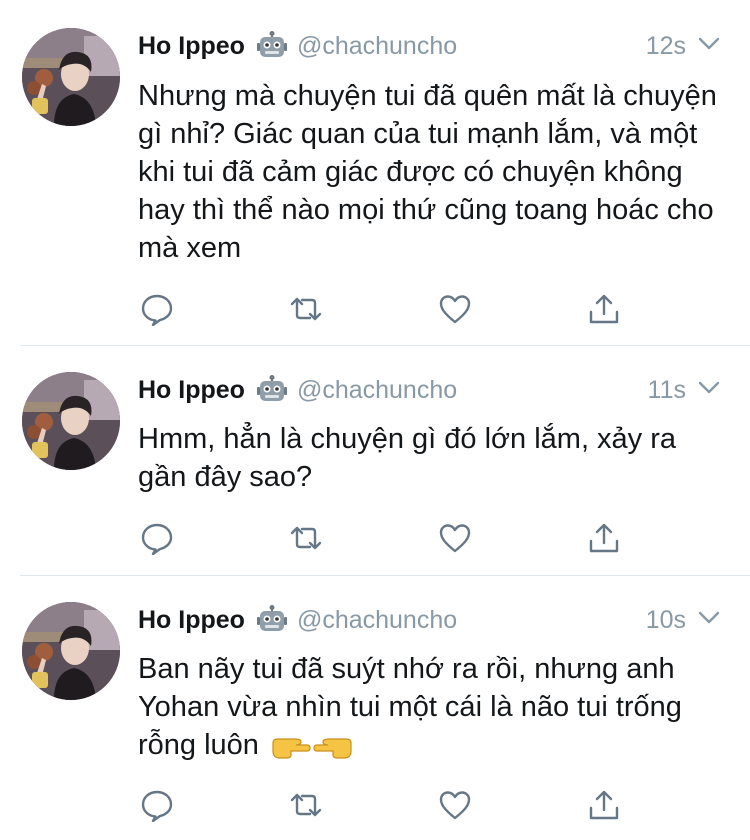  Describe the element at coordinates (291, 746) in the screenshot. I see `pointing-right-emoji` at that location.